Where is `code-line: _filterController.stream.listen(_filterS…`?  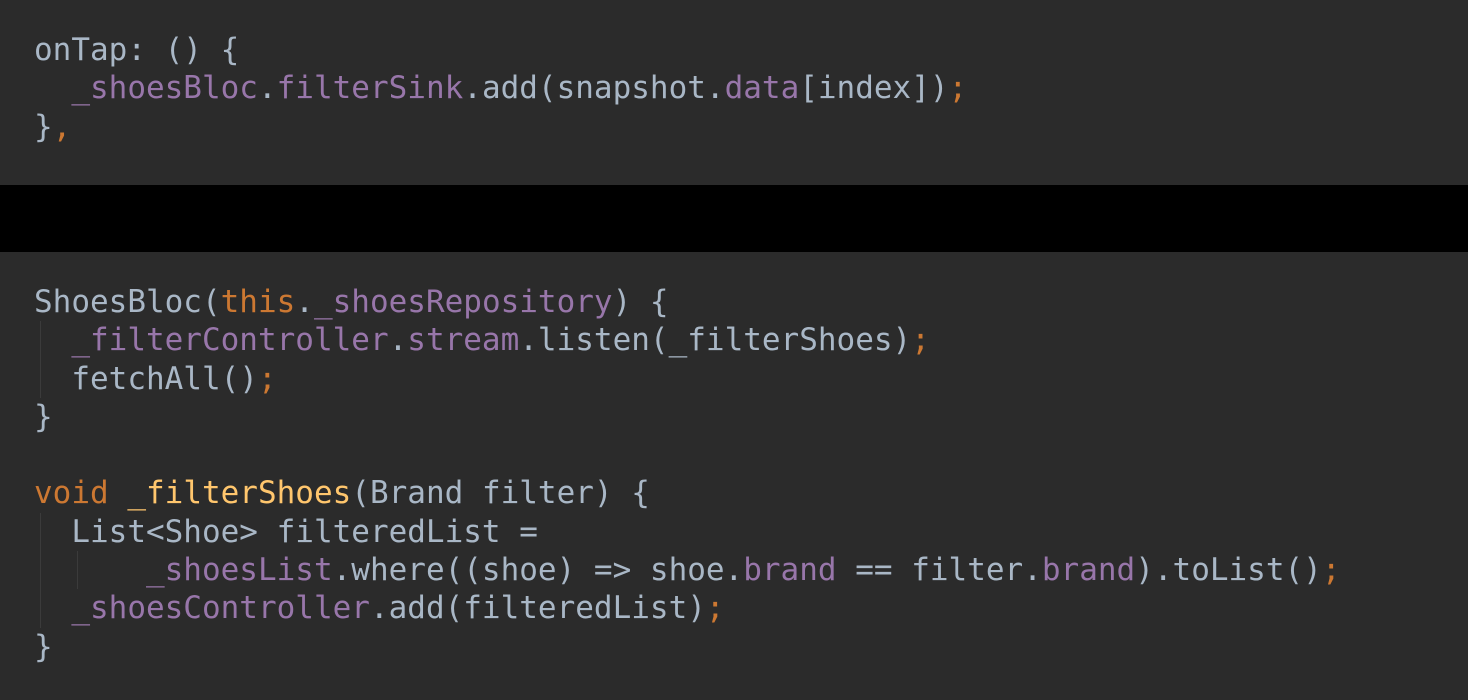
code-line: _filterController.stream.listen(_filterS… is located at coordinates (751, 340).